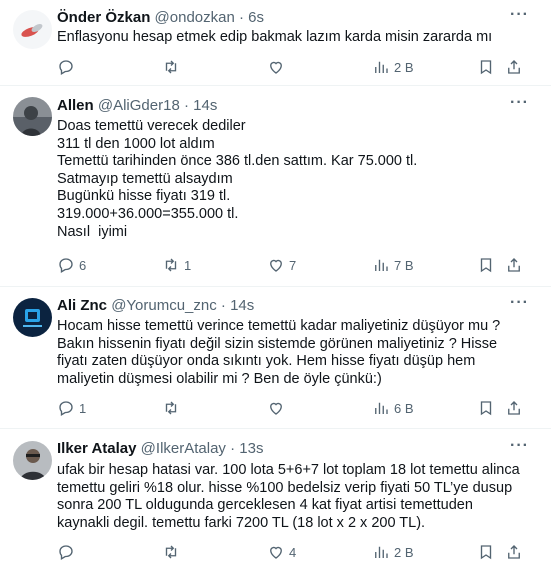  Describe the element at coordinates (97, 448) in the screenshot. I see `display-name: Ilker Atalay` at that location.